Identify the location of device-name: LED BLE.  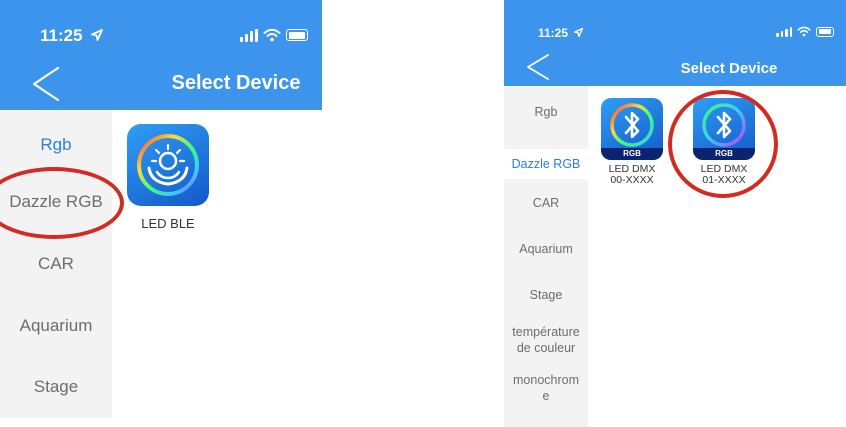
(168, 223).